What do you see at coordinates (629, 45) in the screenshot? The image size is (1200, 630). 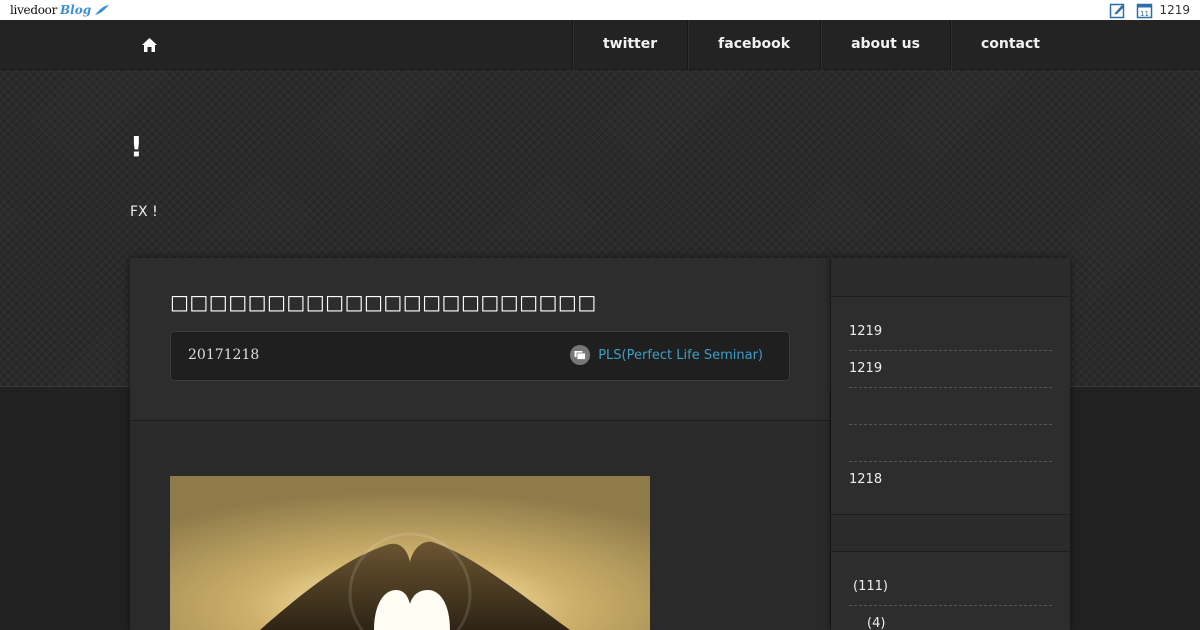 I see `nav-twitter: twitter` at bounding box center [629, 45].